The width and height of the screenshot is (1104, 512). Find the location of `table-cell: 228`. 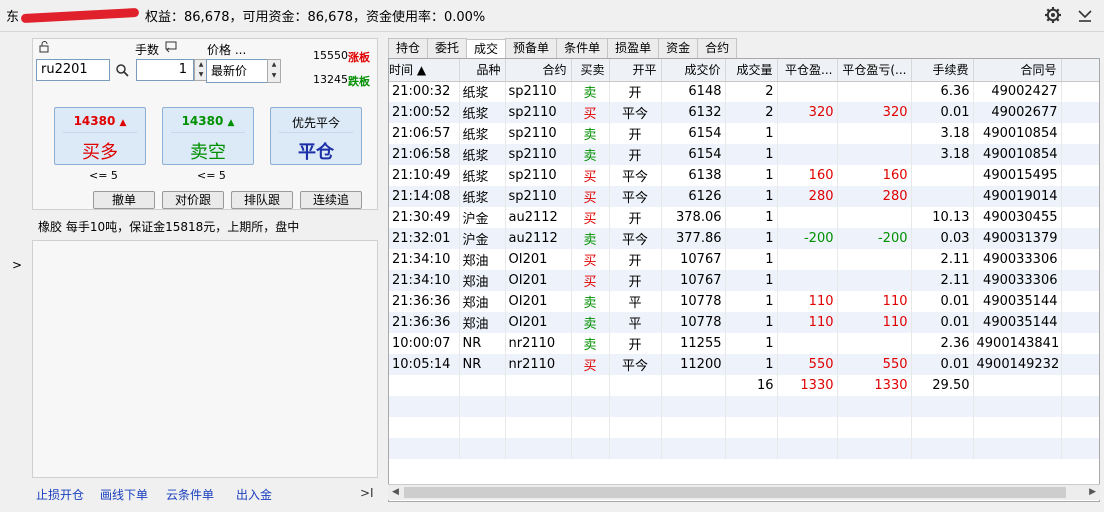

table-cell: 228 is located at coordinates (1080, 343).